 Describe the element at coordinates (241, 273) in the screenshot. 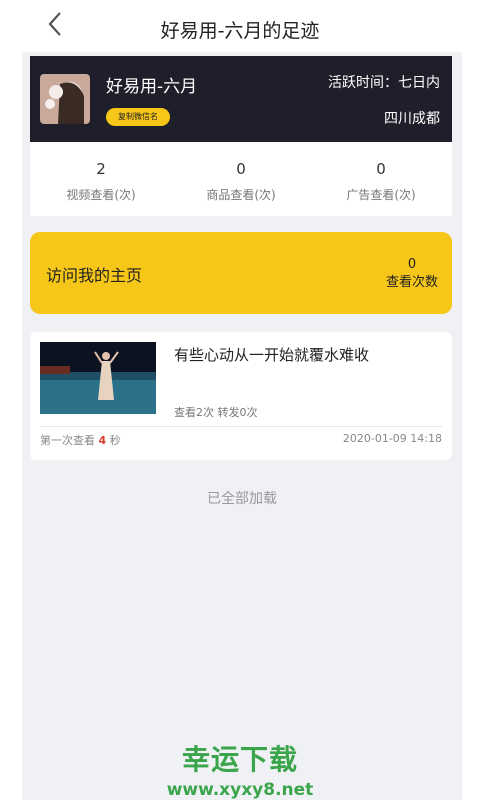

I see `visit-homepage-card: 访问我的主页 0 查看次数` at that location.